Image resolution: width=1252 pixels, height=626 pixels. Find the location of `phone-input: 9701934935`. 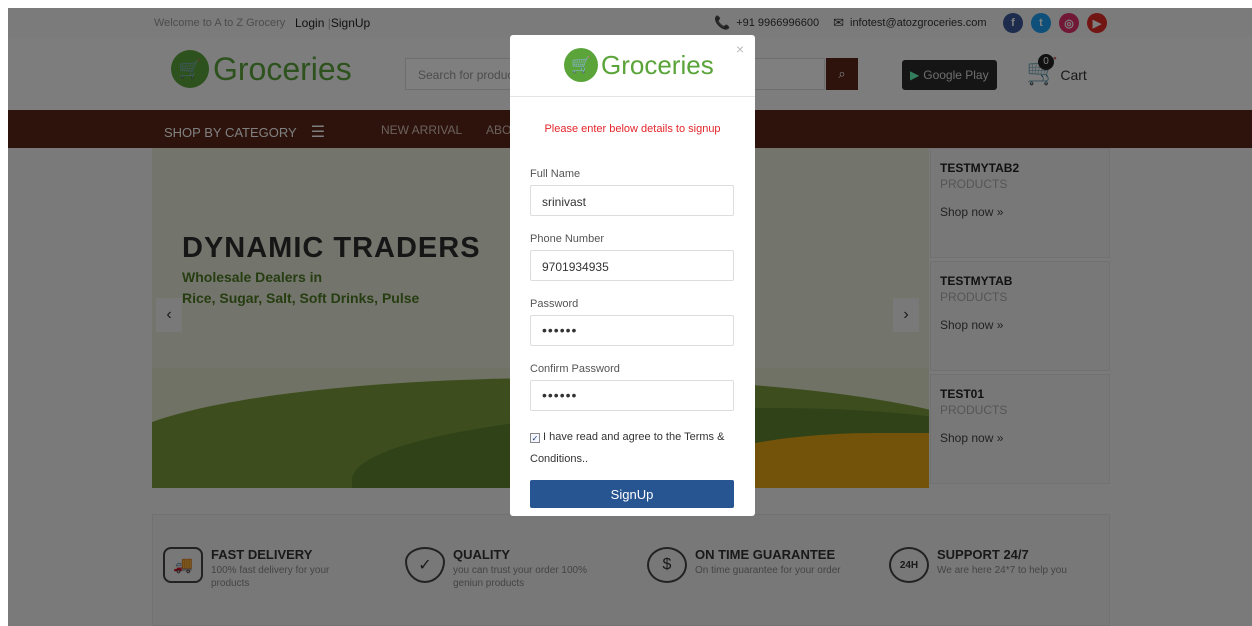

phone-input: 9701934935 is located at coordinates (632, 265).